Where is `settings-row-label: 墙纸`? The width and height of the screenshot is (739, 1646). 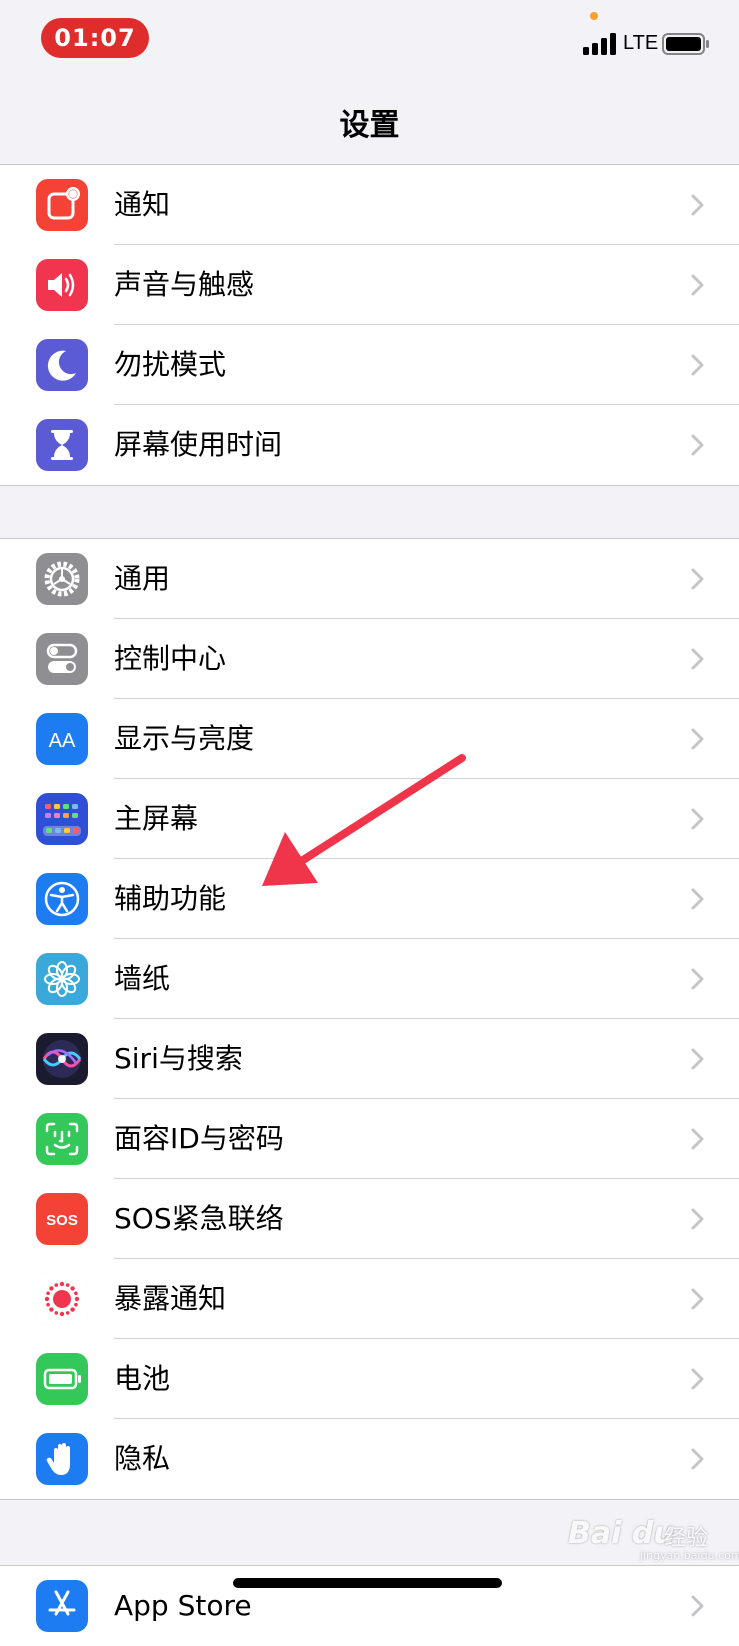 settings-row-label: 墙纸 is located at coordinates (142, 978).